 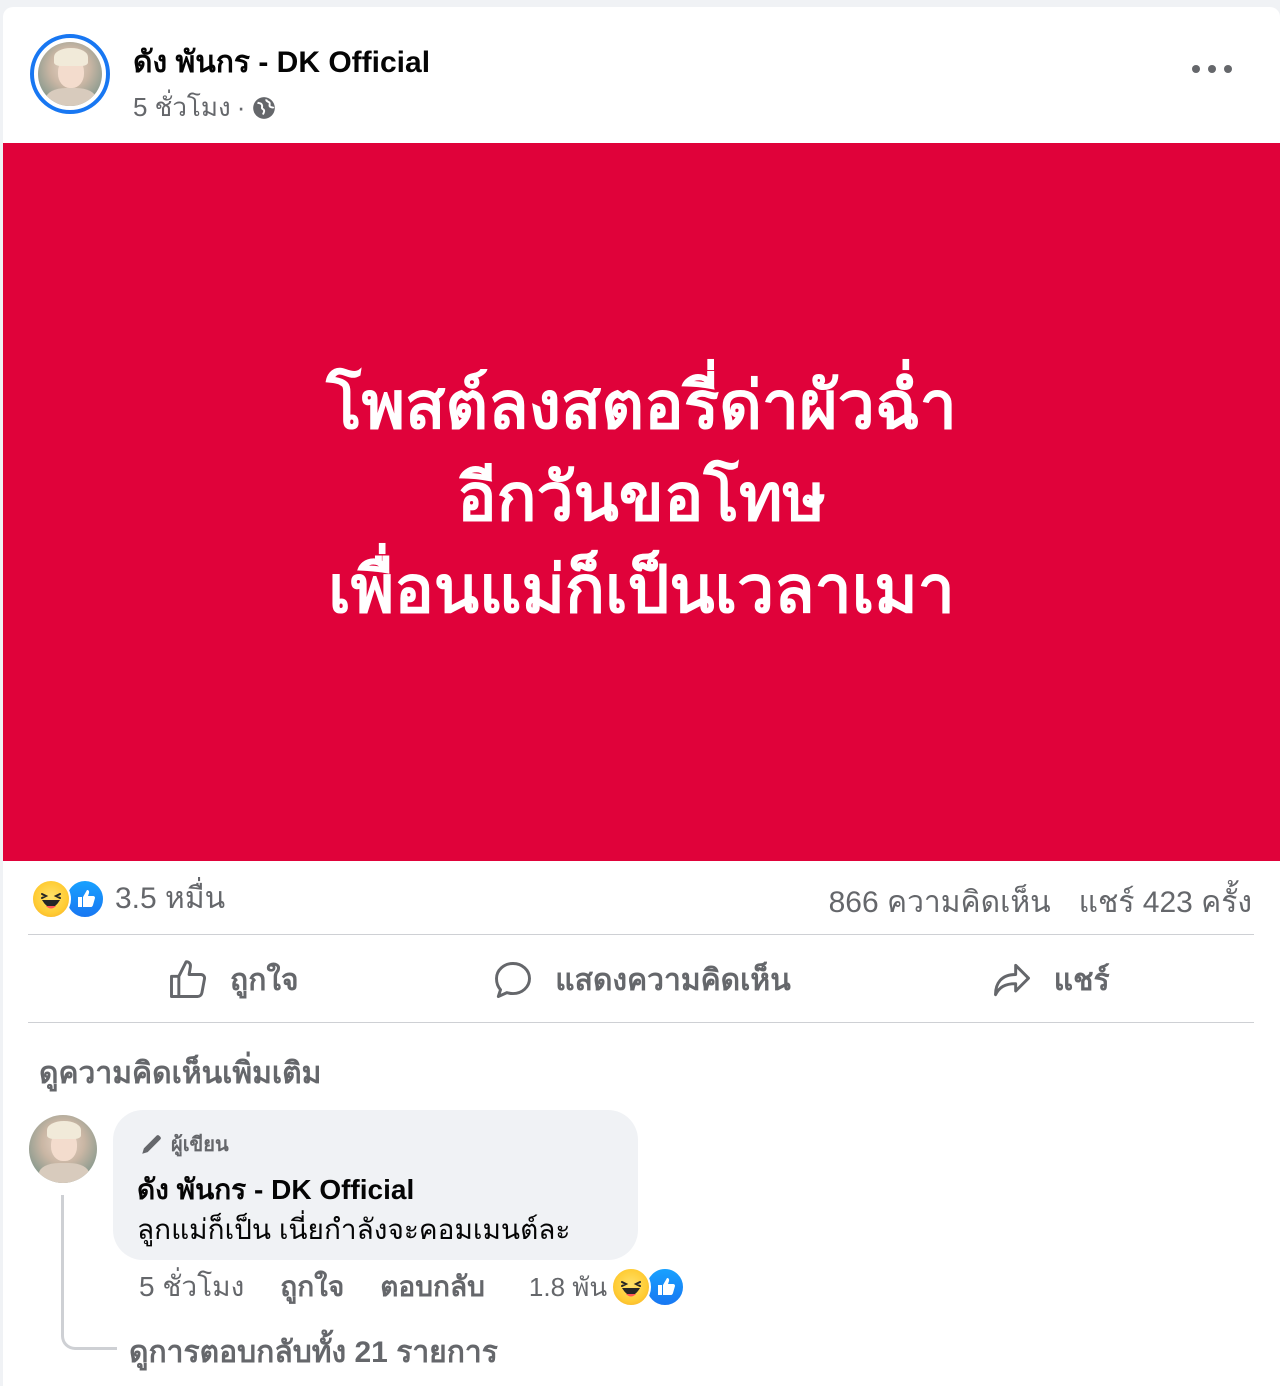 I want to click on author-avatar, so click(x=70, y=74).